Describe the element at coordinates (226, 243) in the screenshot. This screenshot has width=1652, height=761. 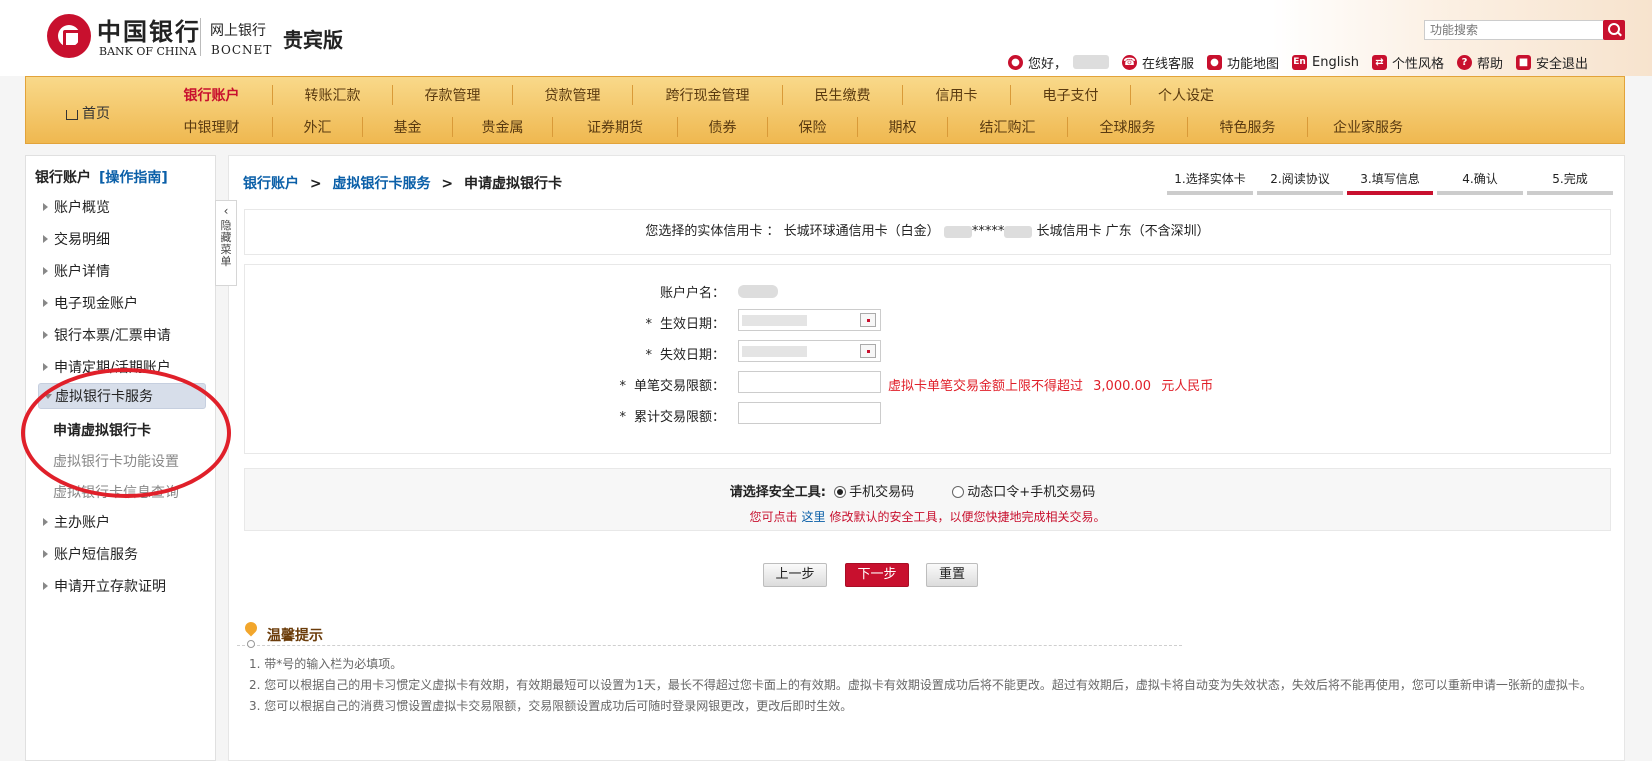
I see `collapse-menu-tab: ‹ 隐 藏 菜 单` at that location.